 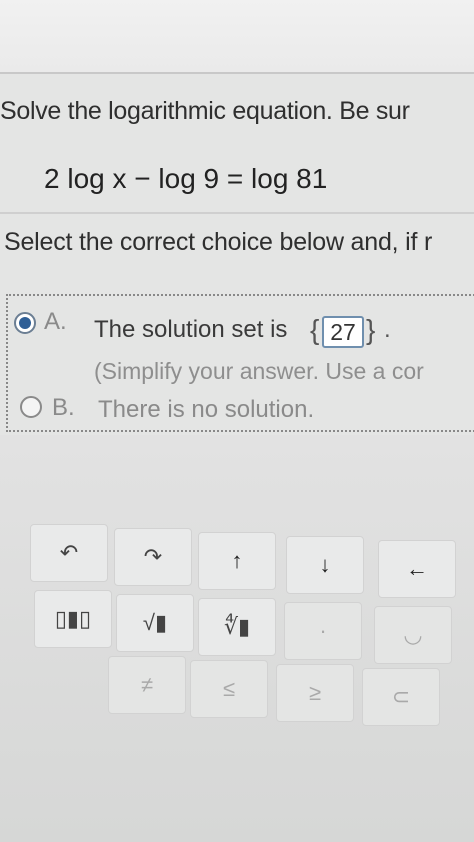 What do you see at coordinates (237, 213) in the screenshot?
I see `divider` at bounding box center [237, 213].